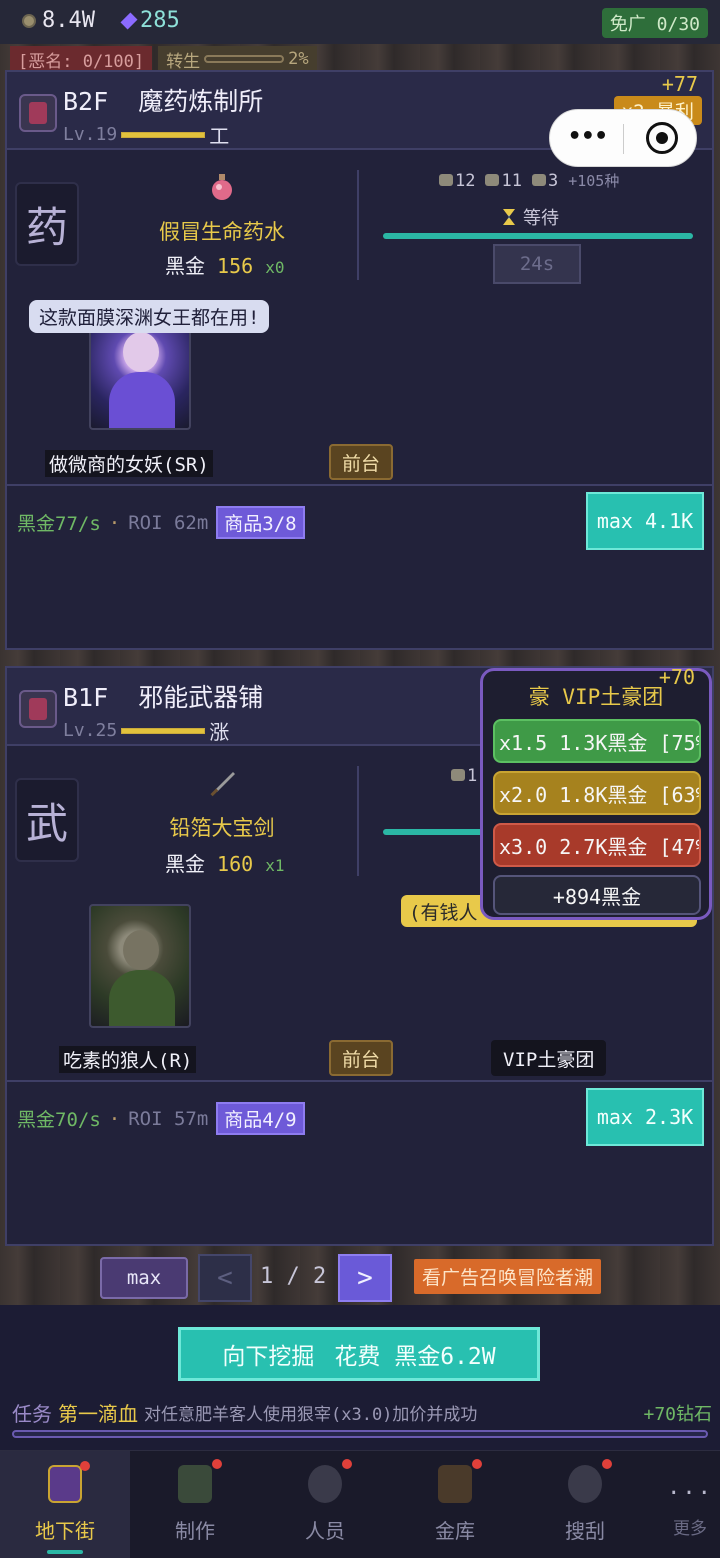 This screenshot has height=1558, width=720. What do you see at coordinates (38, 113) in the screenshot?
I see `shop-potion-icon` at bounding box center [38, 113].